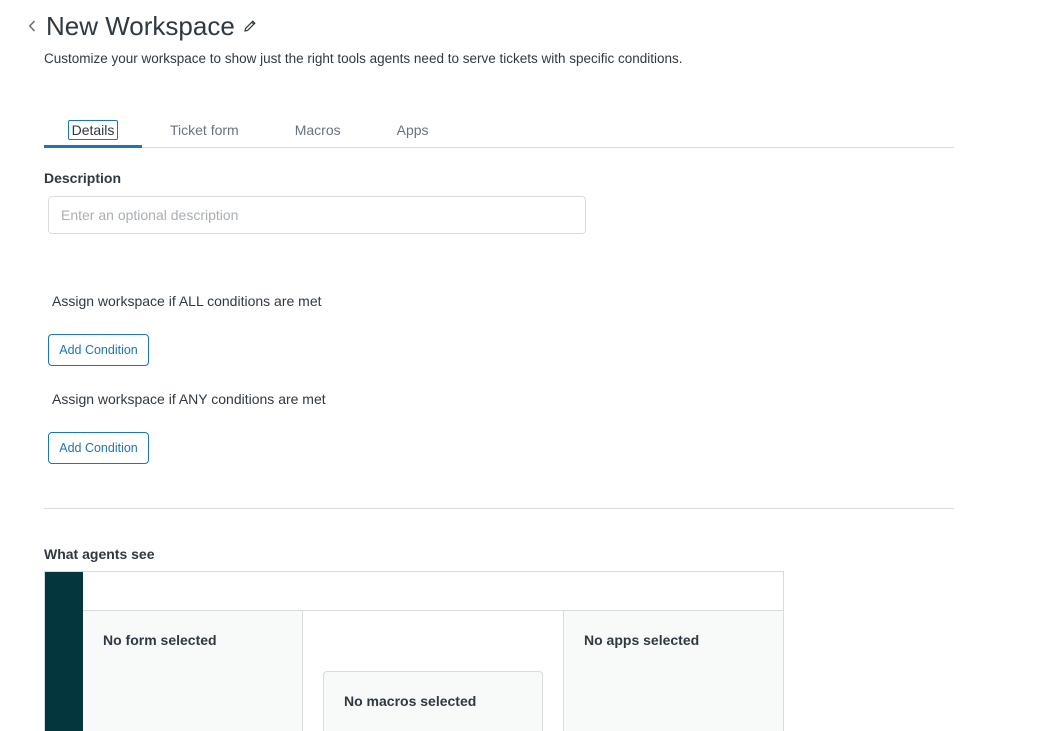 Image resolution: width=1059 pixels, height=731 pixels. I want to click on add-any-condition-button: Add Condition, so click(98, 448).